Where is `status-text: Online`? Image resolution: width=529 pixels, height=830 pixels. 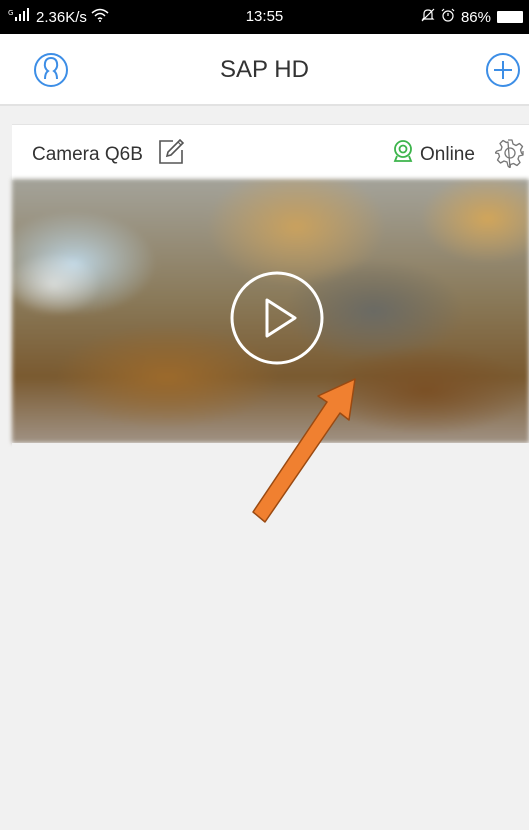 status-text: Online is located at coordinates (447, 154).